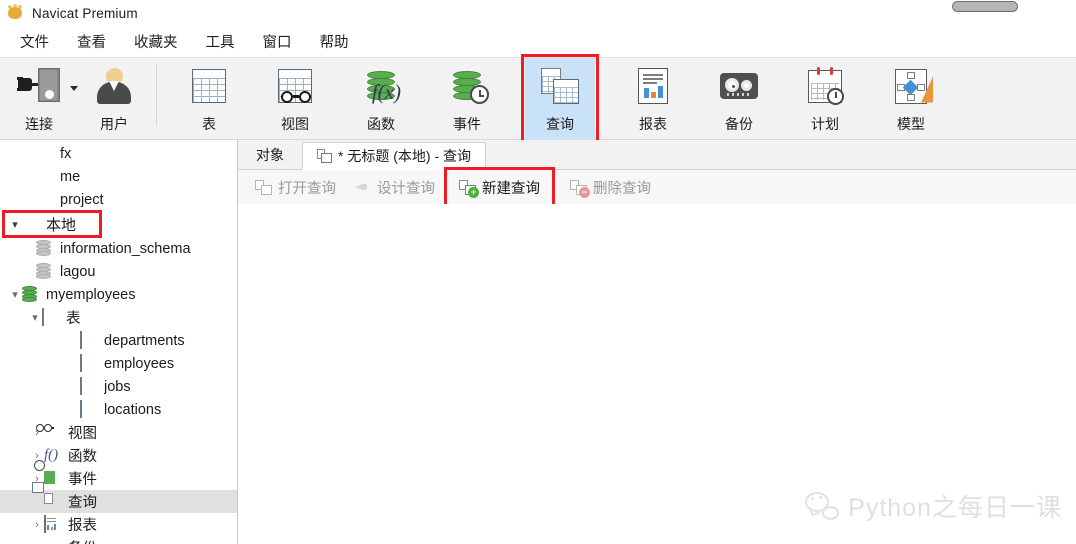 This screenshot has height=544, width=1076. Describe the element at coordinates (118, 153) in the screenshot. I see `tree-item-fx: fx` at that location.